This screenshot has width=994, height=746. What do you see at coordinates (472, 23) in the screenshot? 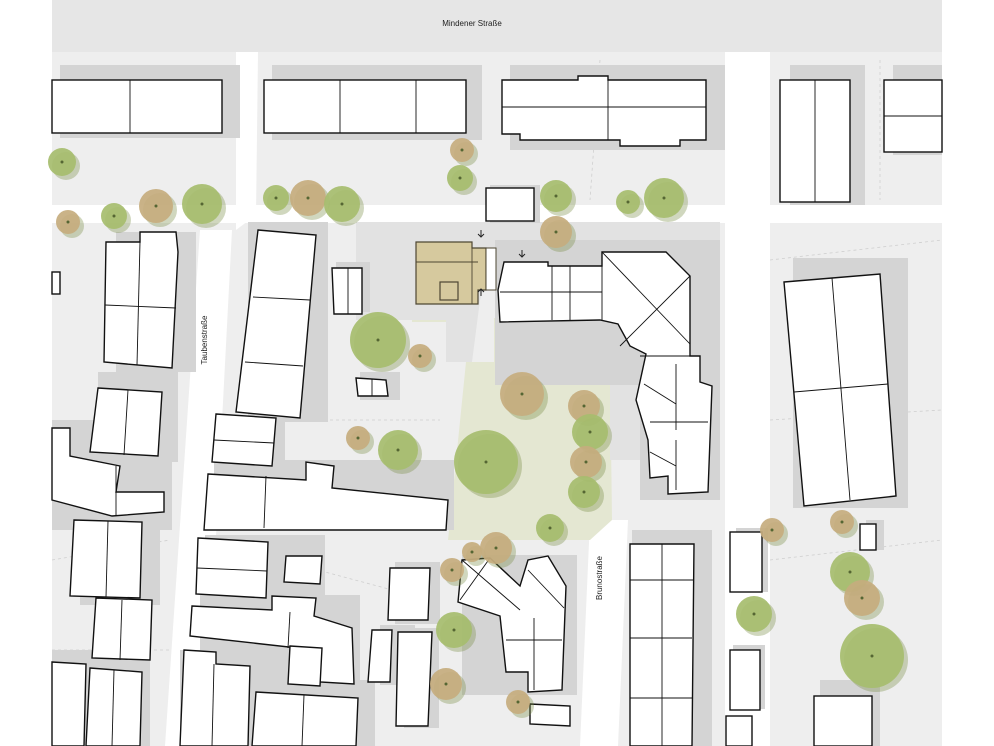
I see `street-label-mindener: Mindener Straße` at bounding box center [472, 23].